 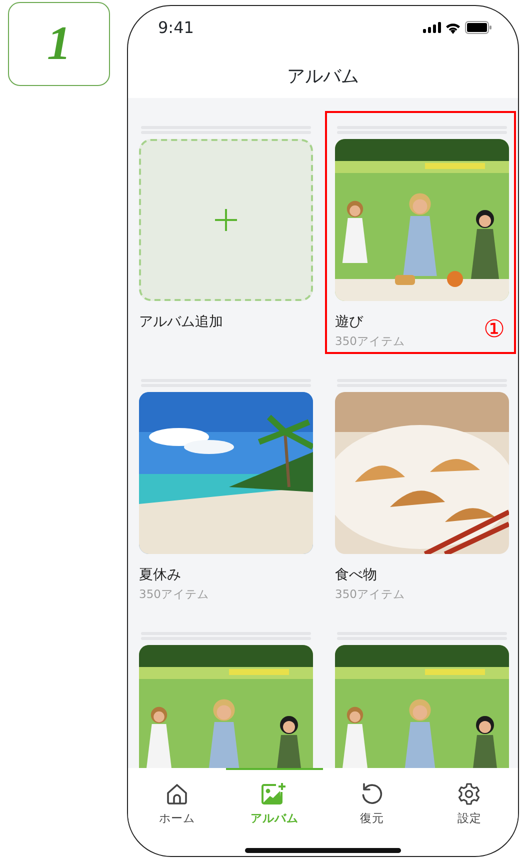 I want to click on callout-number: ①, so click(x=494, y=329).